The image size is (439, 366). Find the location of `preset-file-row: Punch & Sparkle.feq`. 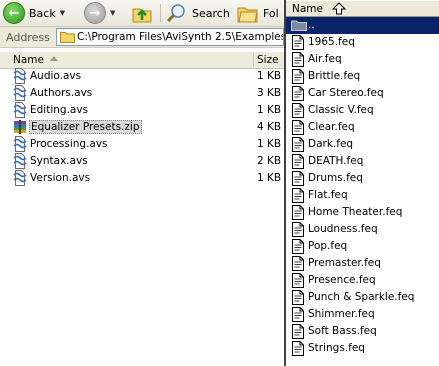

preset-file-row: Punch & Sparkle.feq is located at coordinates (362, 297).